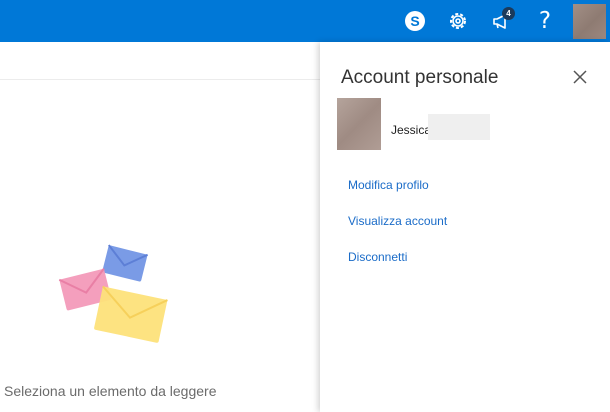  What do you see at coordinates (377, 257) in the screenshot?
I see `sign-out-link: Disconnetti` at bounding box center [377, 257].